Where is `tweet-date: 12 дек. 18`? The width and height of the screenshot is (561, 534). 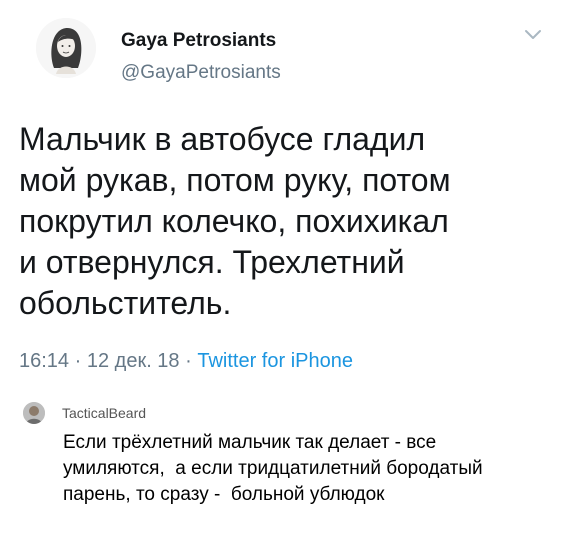
tweet-date: 12 дек. 18 is located at coordinates (133, 361).